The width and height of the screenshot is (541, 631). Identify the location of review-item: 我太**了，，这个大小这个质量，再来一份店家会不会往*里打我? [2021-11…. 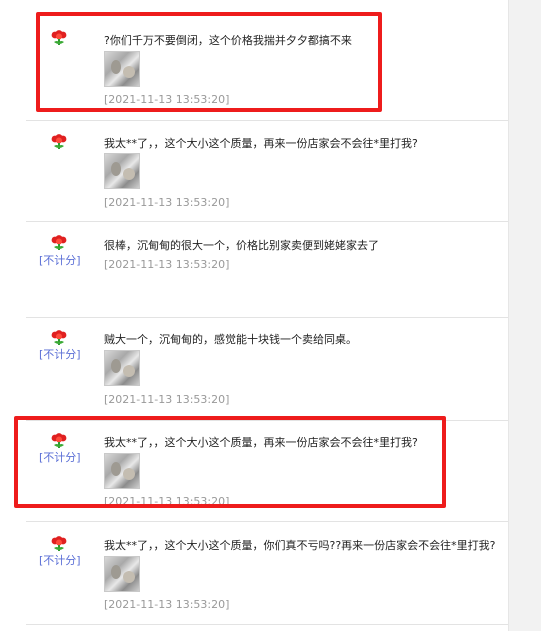
(267, 171).